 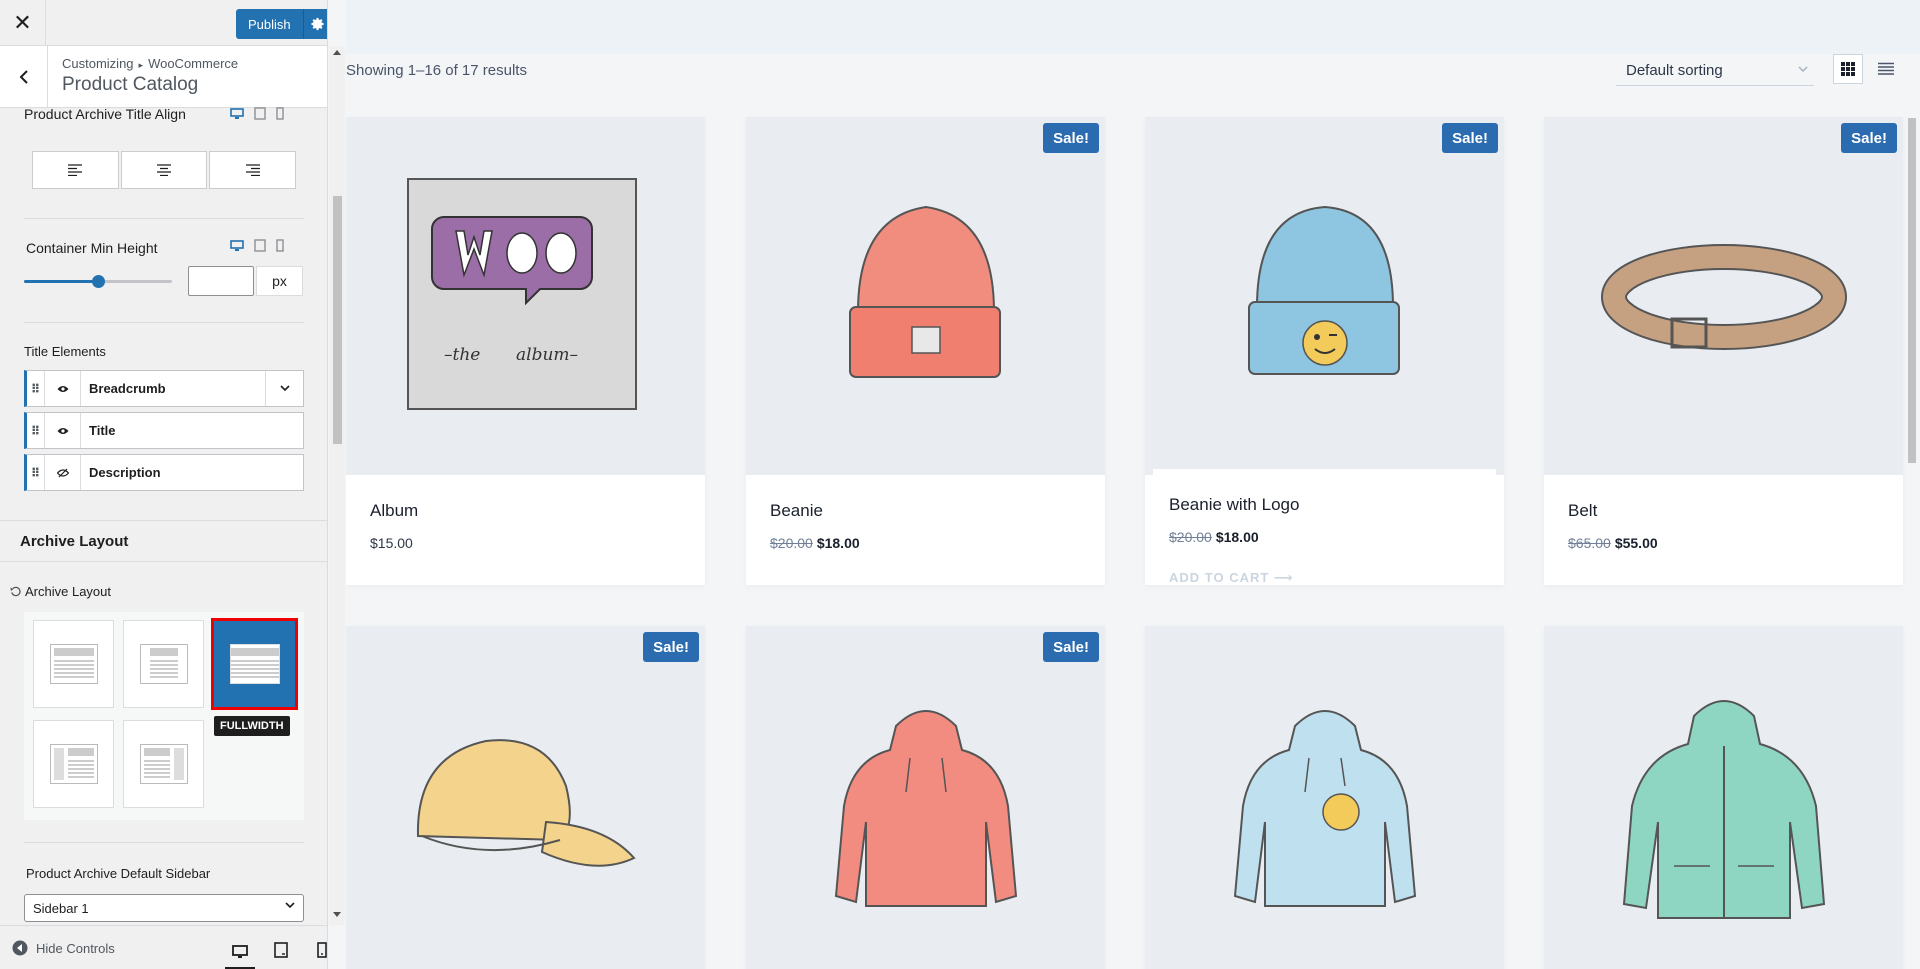 I want to click on title-element-description: ⠿ Description, so click(x=164, y=472).